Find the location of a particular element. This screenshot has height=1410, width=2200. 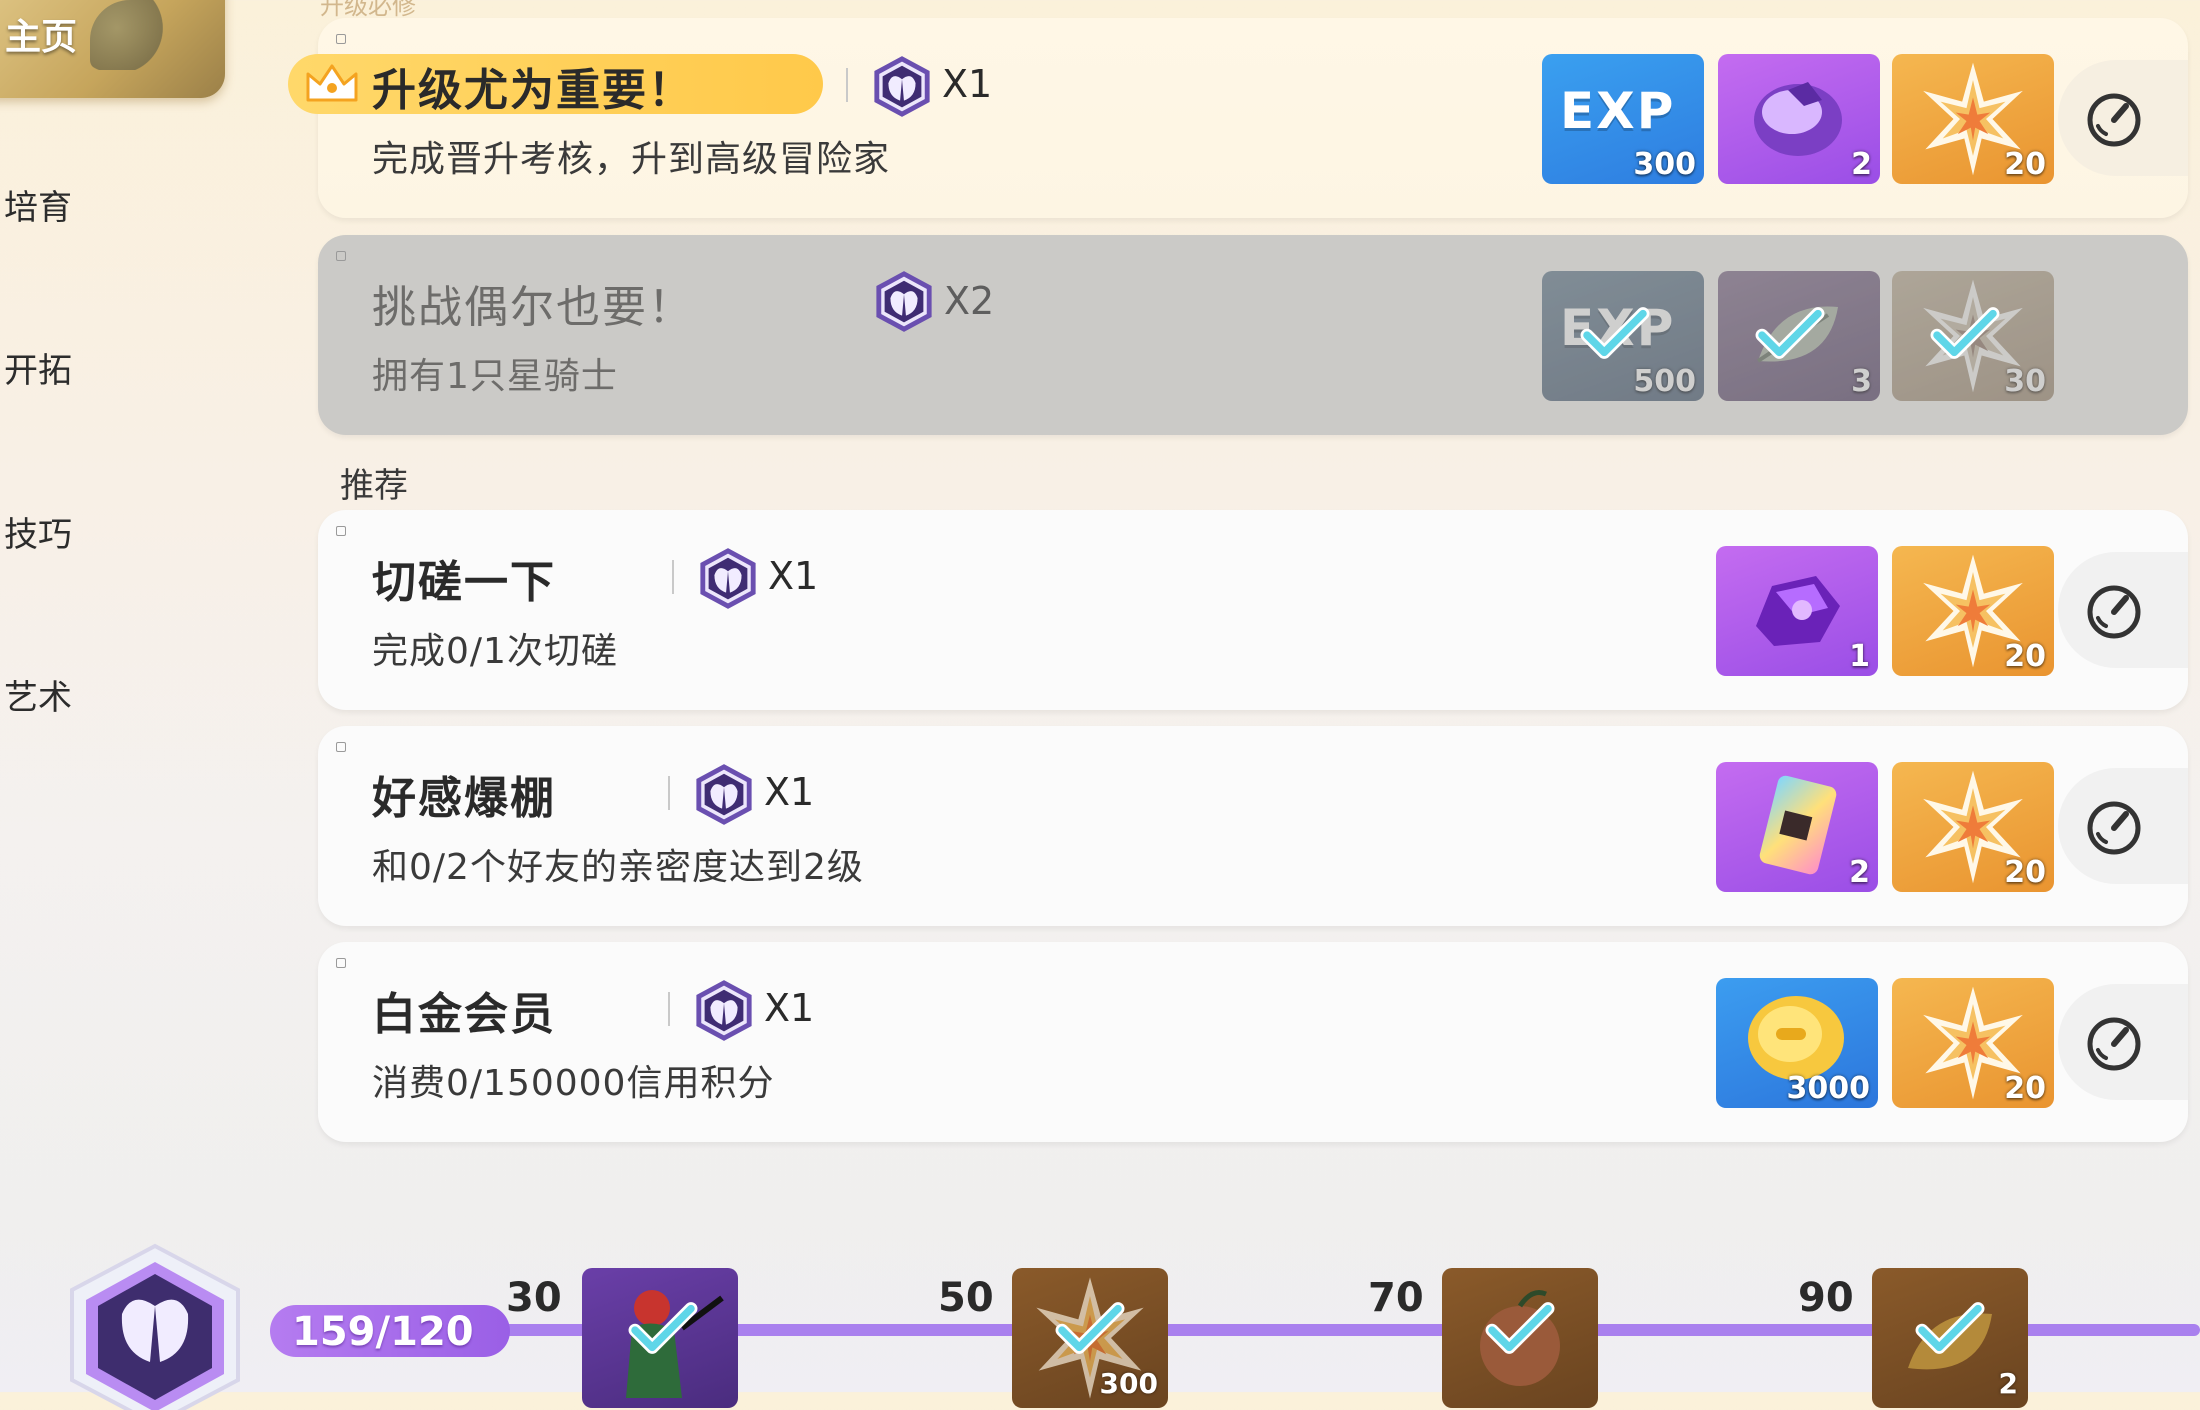

task-title: 白金会员 is located at coordinates (464, 1014).